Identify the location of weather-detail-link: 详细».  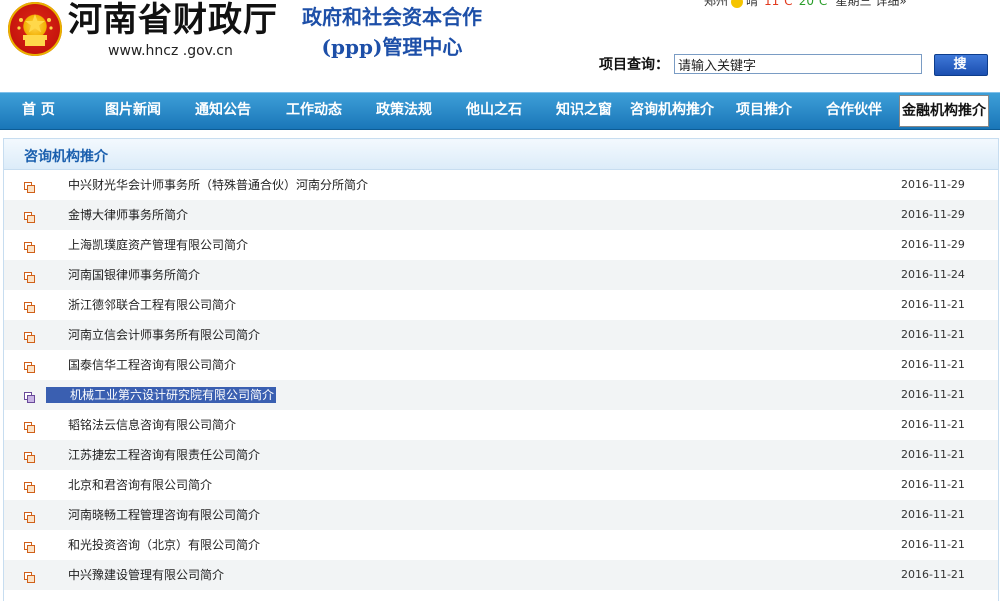
(890, 4).